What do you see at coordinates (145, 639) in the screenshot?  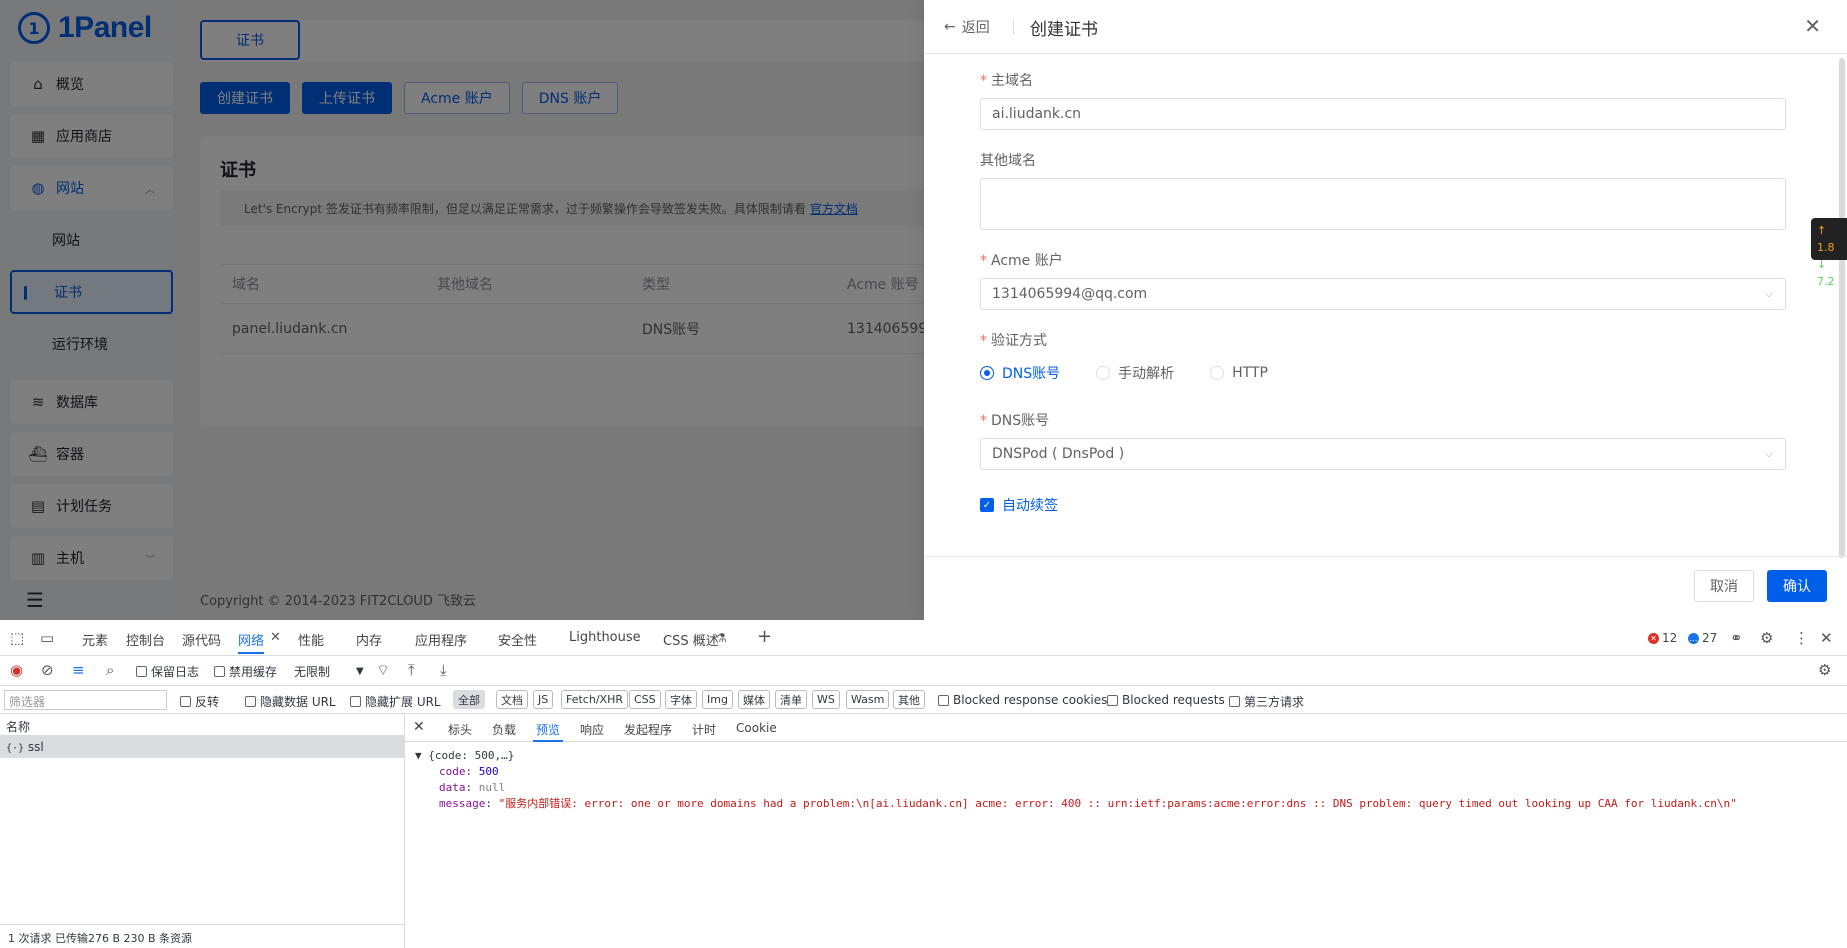 I see `tab-console: 控制台` at bounding box center [145, 639].